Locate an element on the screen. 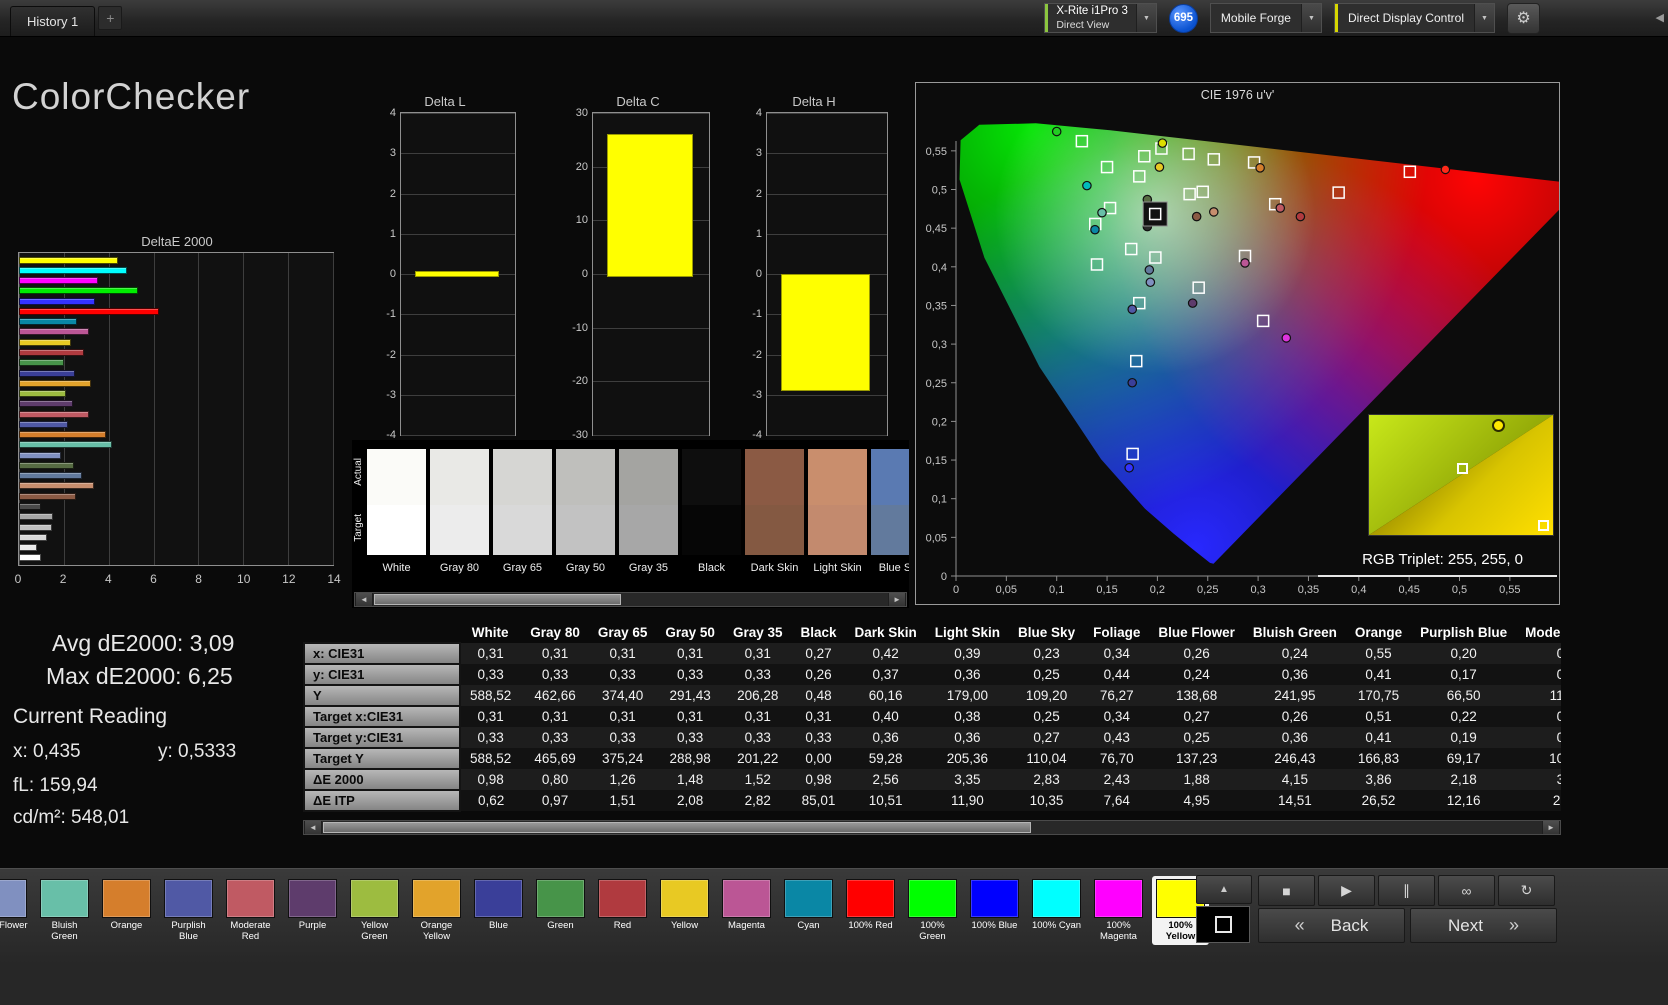 The image size is (1668, 1005). table-cell: 3,12 is located at coordinates (1558, 779).